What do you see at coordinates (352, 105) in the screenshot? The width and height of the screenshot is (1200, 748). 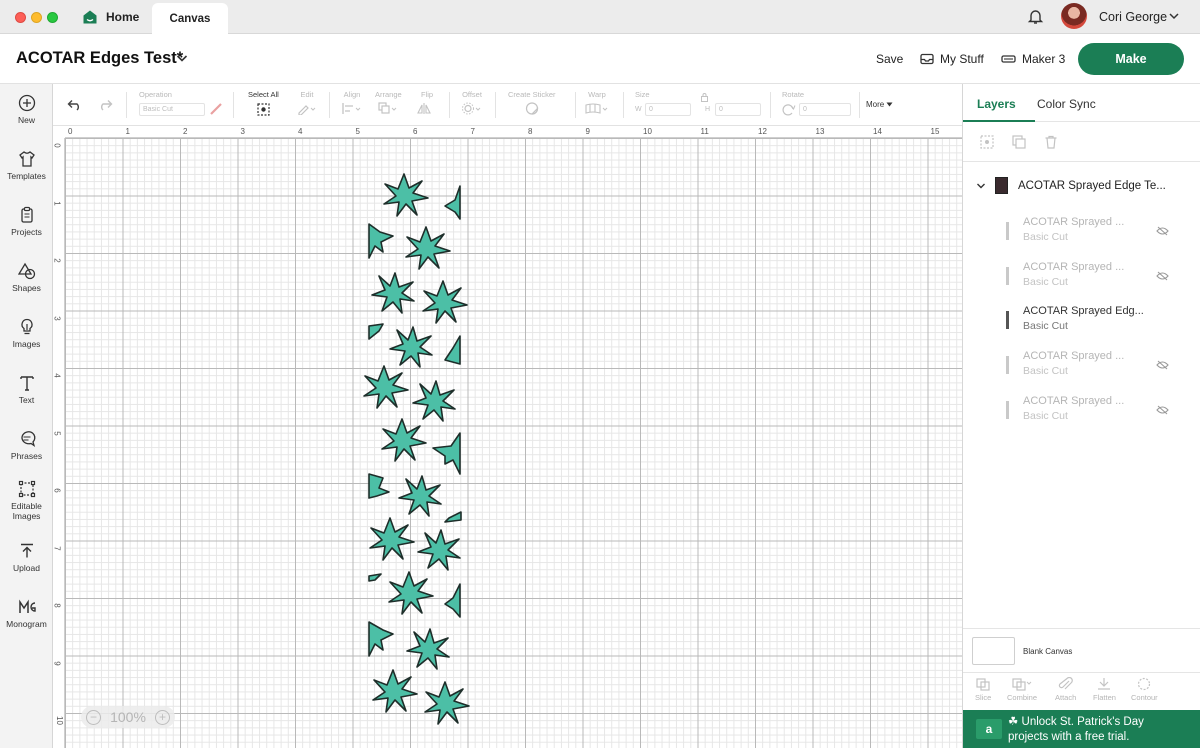 I see `align-group: Align` at bounding box center [352, 105].